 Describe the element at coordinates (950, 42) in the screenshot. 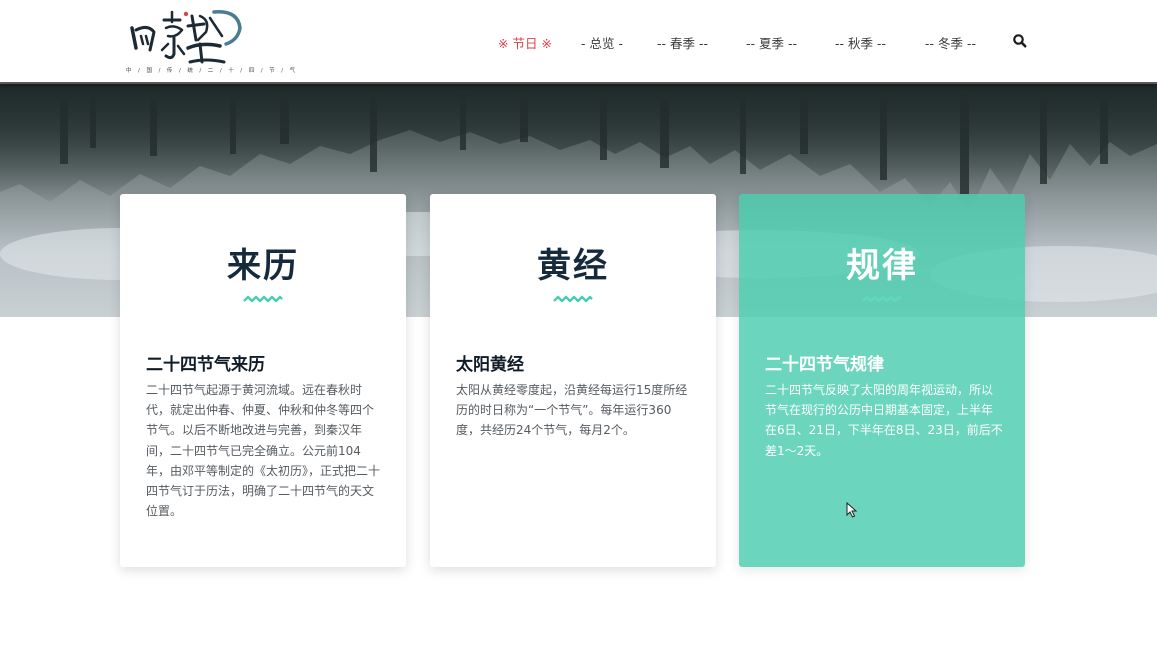

I see `nav-item-winter: -- 冬季 --` at that location.